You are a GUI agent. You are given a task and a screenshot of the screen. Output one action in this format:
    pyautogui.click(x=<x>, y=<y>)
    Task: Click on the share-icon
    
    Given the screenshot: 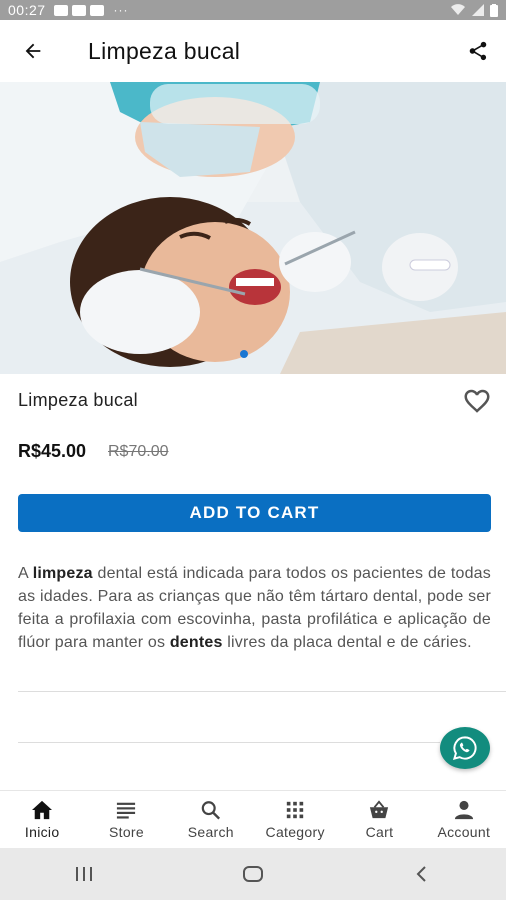 What is the action you would take?
    pyautogui.click(x=478, y=51)
    